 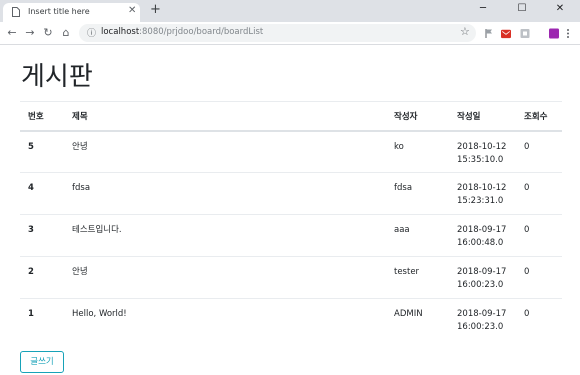 I want to click on header-title: 제목, so click(x=225, y=116).